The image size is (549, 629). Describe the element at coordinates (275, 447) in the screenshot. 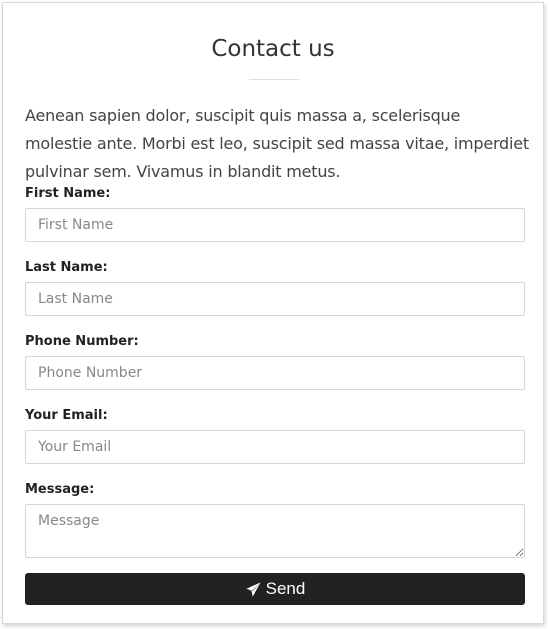

I see `email-input` at that location.